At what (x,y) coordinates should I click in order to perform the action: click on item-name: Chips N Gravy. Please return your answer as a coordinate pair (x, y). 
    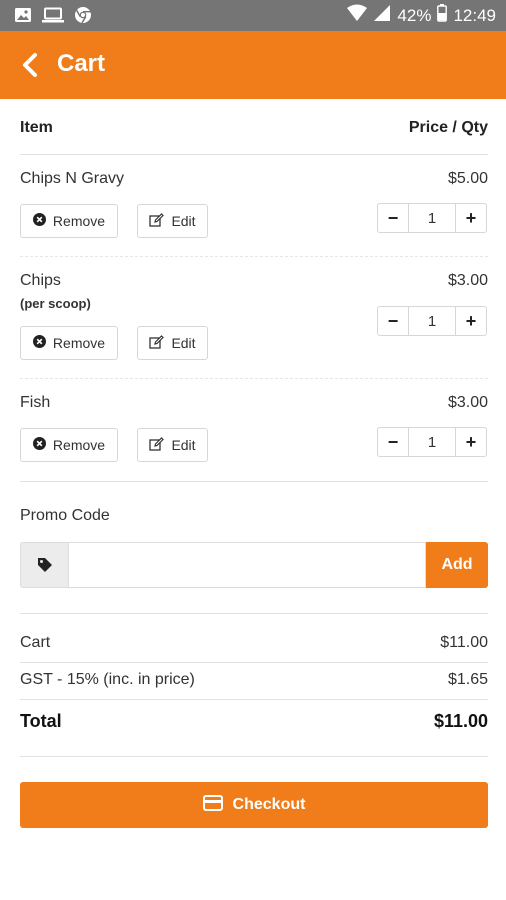
    Looking at the image, I should click on (72, 178).